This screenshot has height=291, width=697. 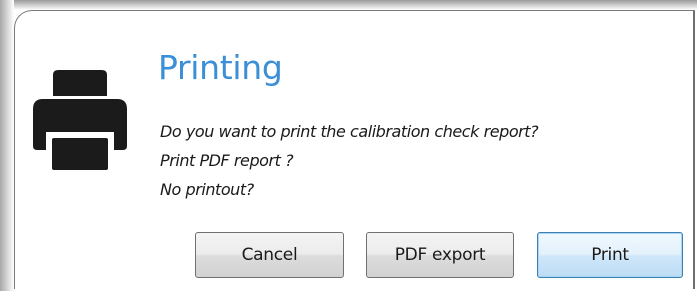 What do you see at coordinates (220, 67) in the screenshot?
I see `dialog-title: Printing` at bounding box center [220, 67].